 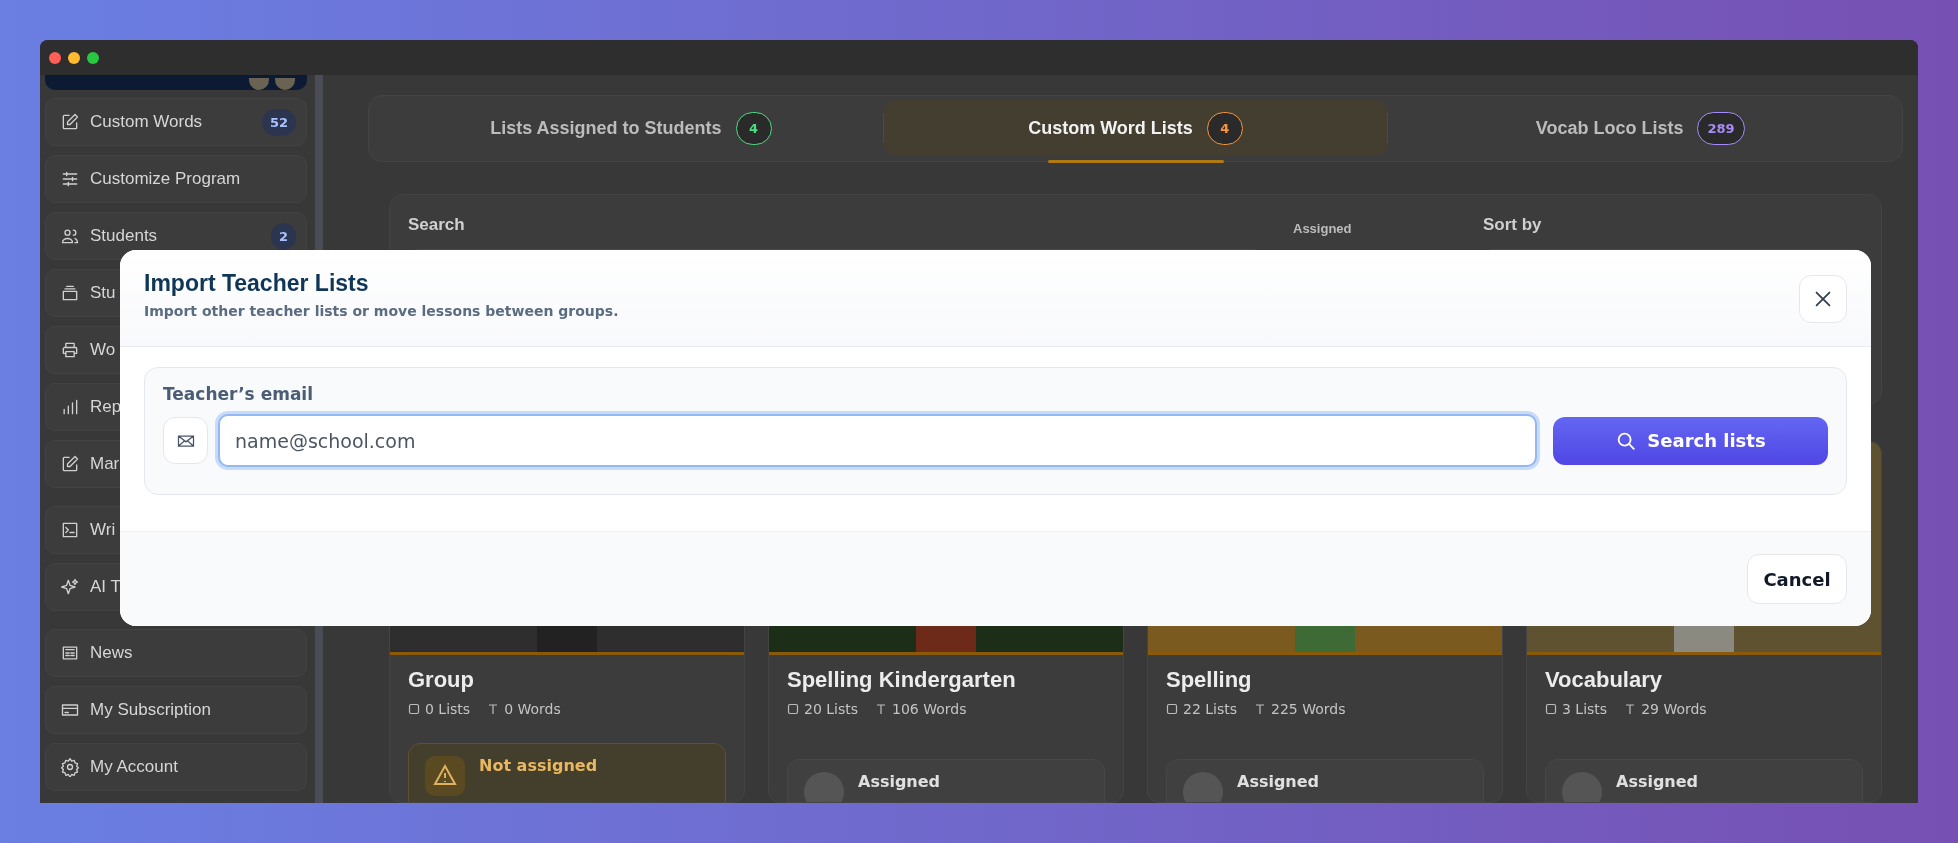 What do you see at coordinates (146, 122) in the screenshot?
I see `sidebar-label: Custom Words` at bounding box center [146, 122].